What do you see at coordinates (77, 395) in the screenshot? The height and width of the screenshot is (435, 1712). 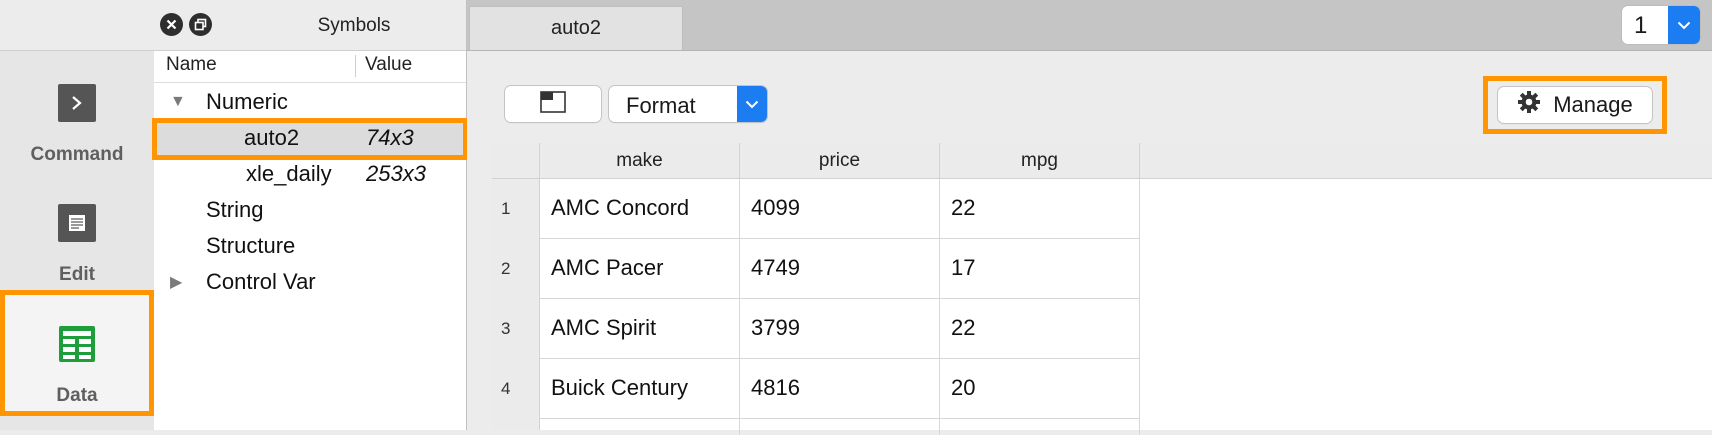 I see `mode-data-label: Data` at bounding box center [77, 395].